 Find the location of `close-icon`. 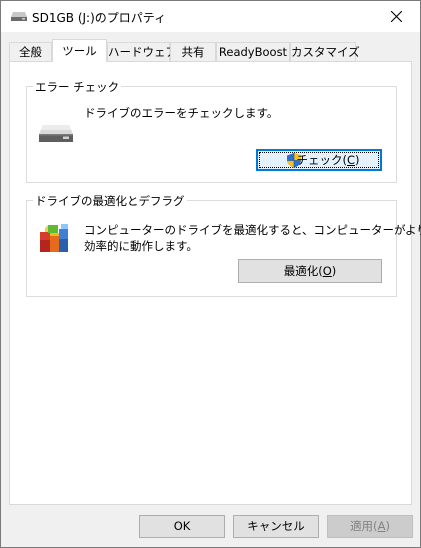

close-icon is located at coordinates (396, 16).